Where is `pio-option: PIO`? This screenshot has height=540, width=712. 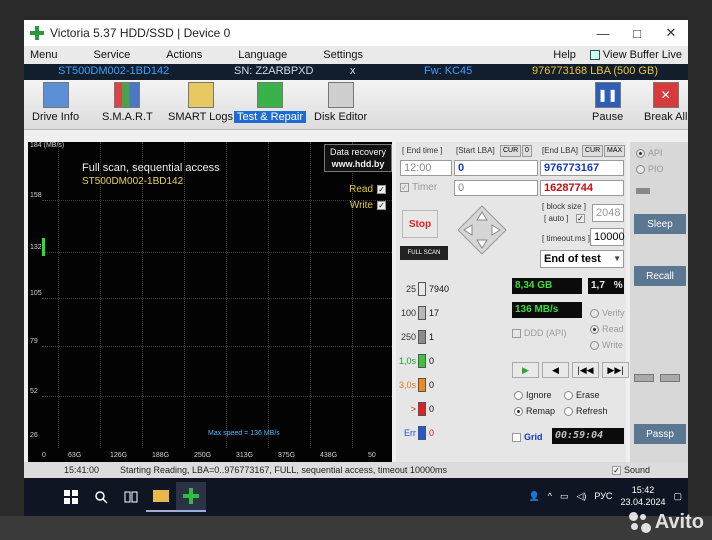
pio-option: PIO is located at coordinates (650, 169).